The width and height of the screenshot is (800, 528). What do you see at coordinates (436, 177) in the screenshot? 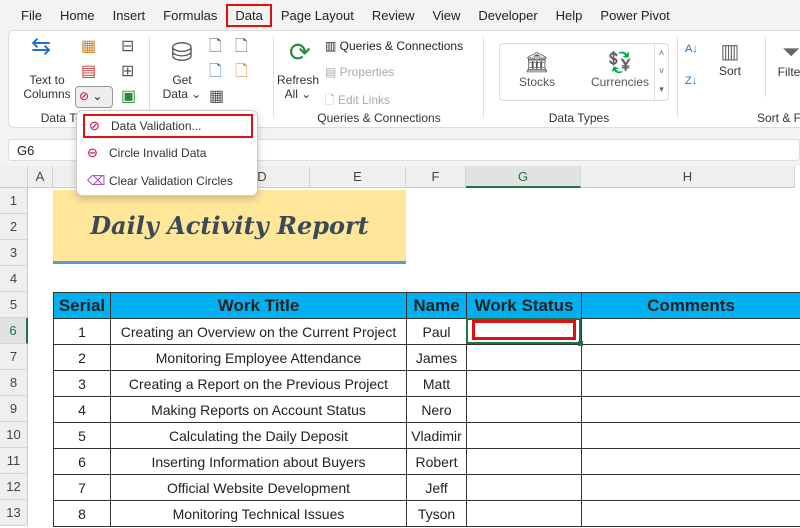
I see `column-header-f: F` at bounding box center [436, 177].